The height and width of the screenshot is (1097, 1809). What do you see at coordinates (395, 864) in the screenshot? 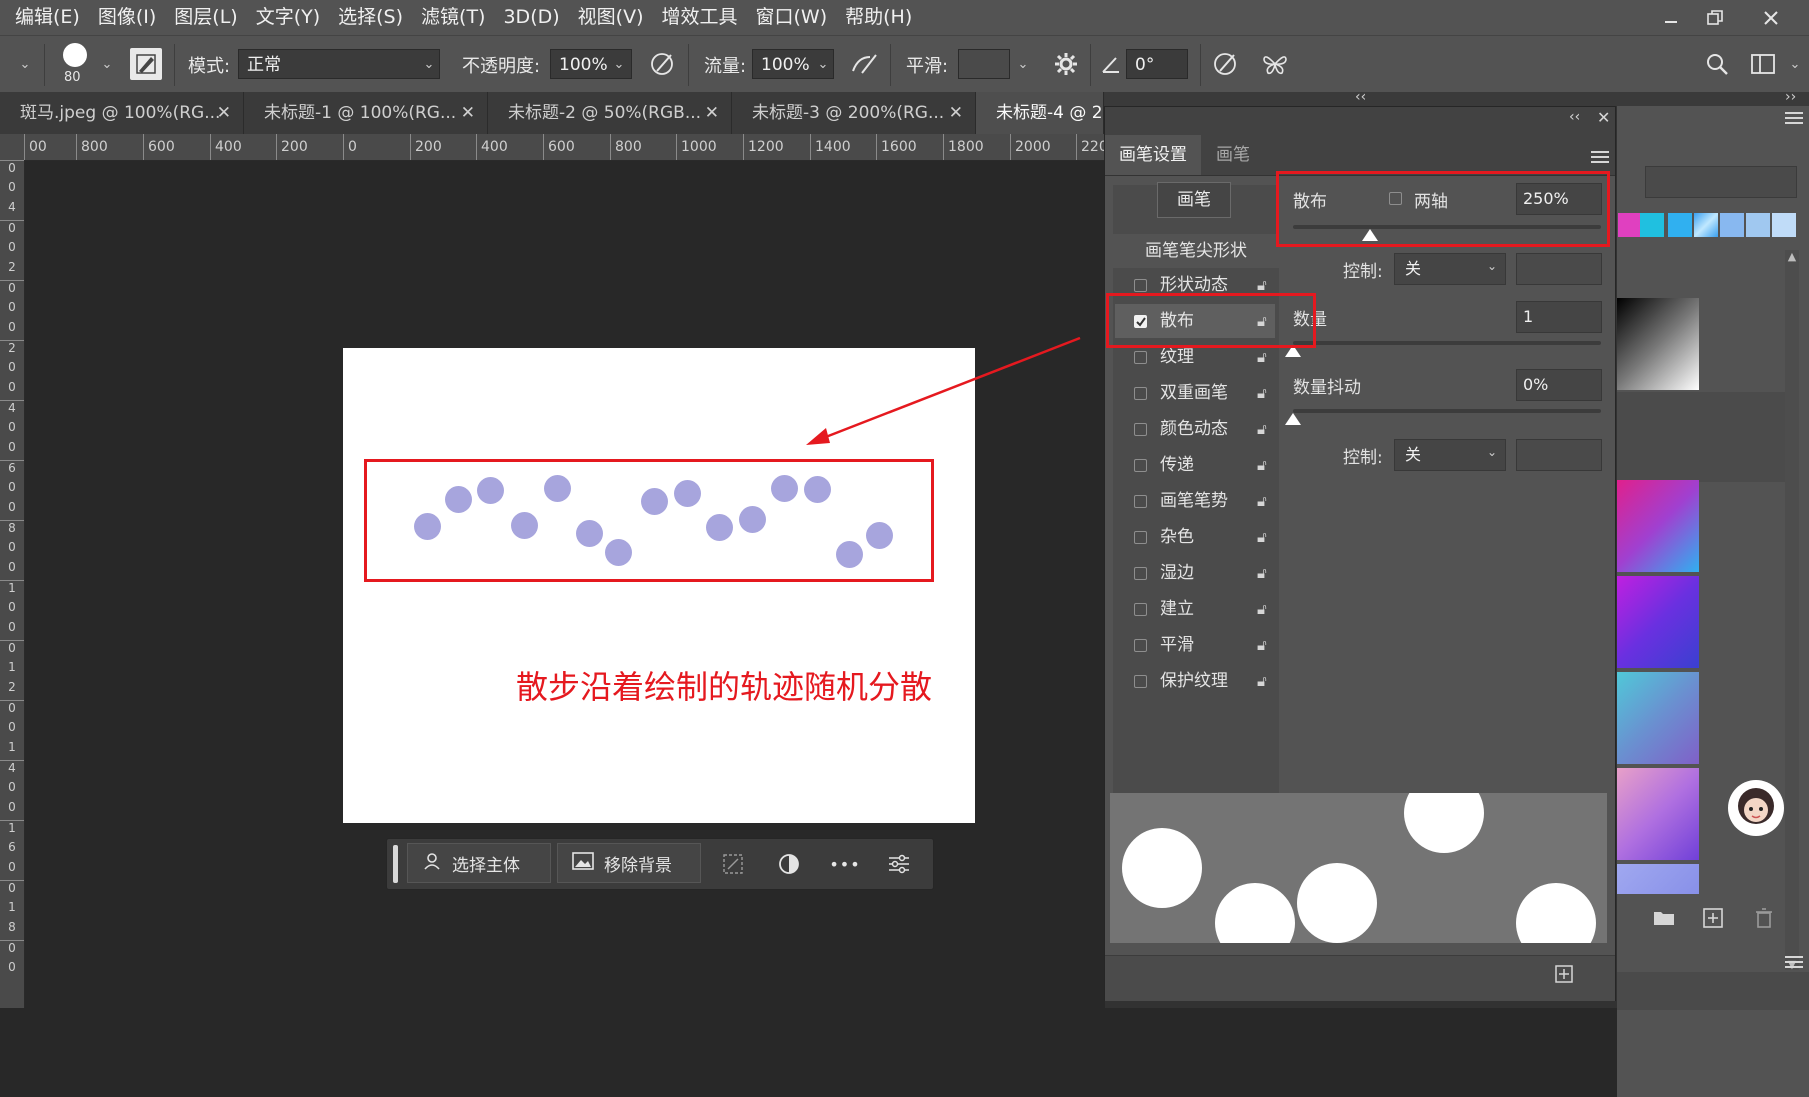
I see `drag-handle` at bounding box center [395, 864].